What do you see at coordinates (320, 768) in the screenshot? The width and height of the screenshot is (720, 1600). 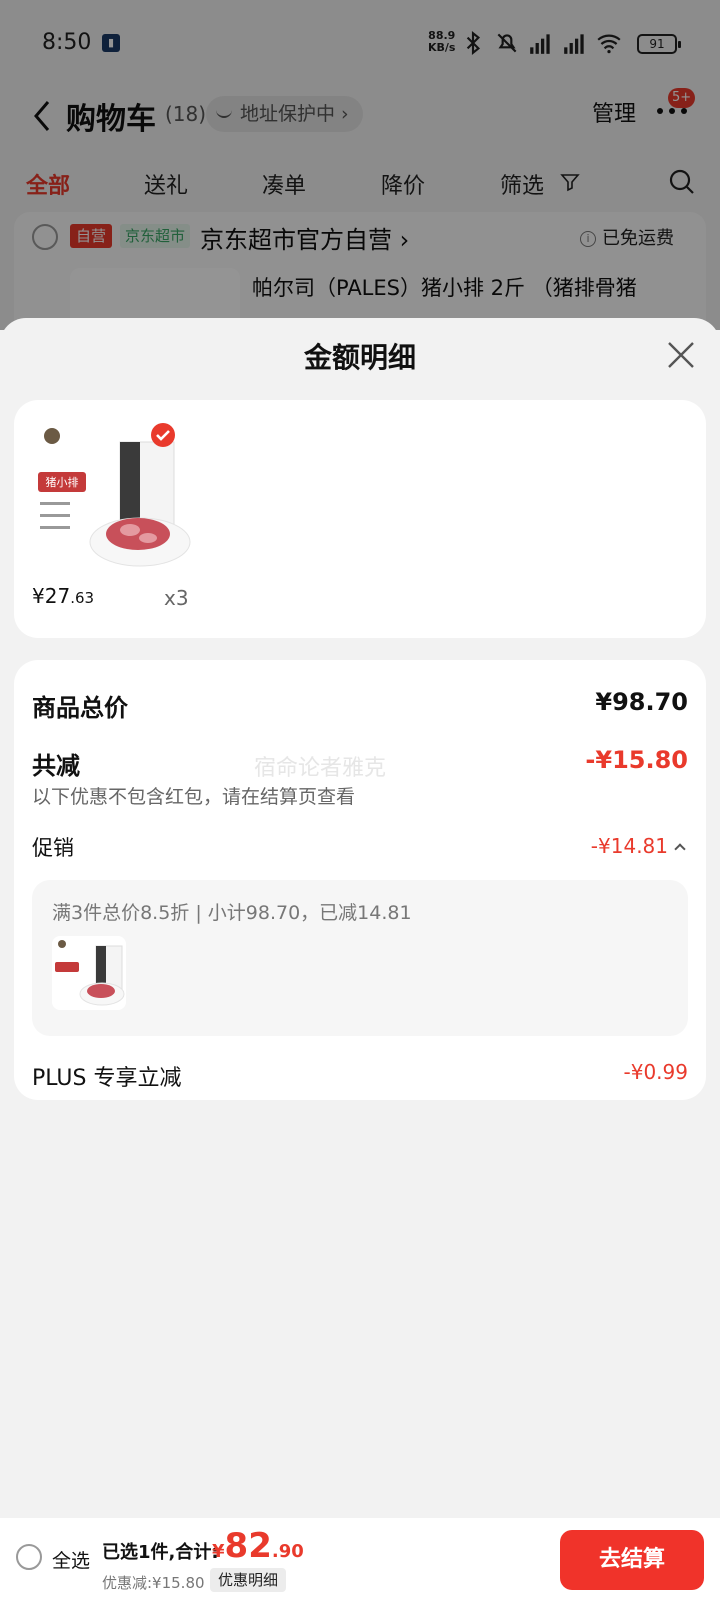 I see `watermark: 宿命论者雅克` at bounding box center [320, 768].